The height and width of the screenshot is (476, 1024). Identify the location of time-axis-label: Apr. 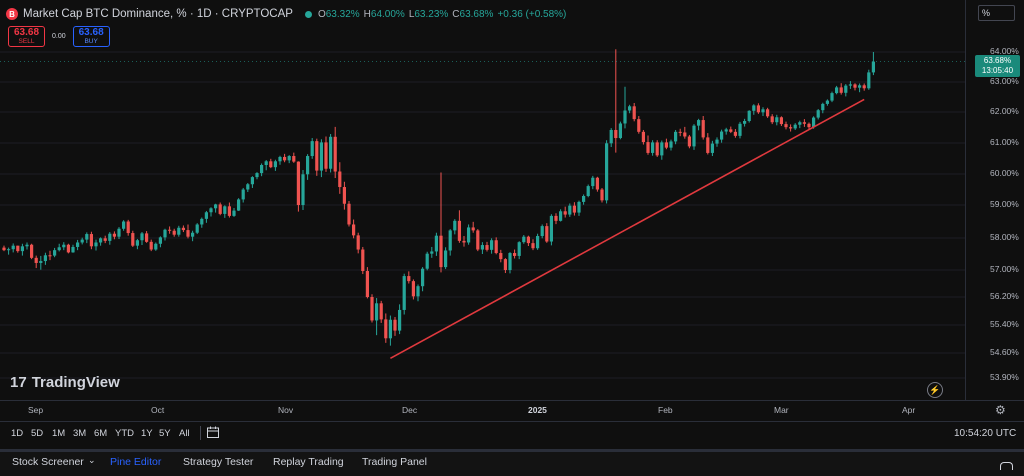
(909, 410).